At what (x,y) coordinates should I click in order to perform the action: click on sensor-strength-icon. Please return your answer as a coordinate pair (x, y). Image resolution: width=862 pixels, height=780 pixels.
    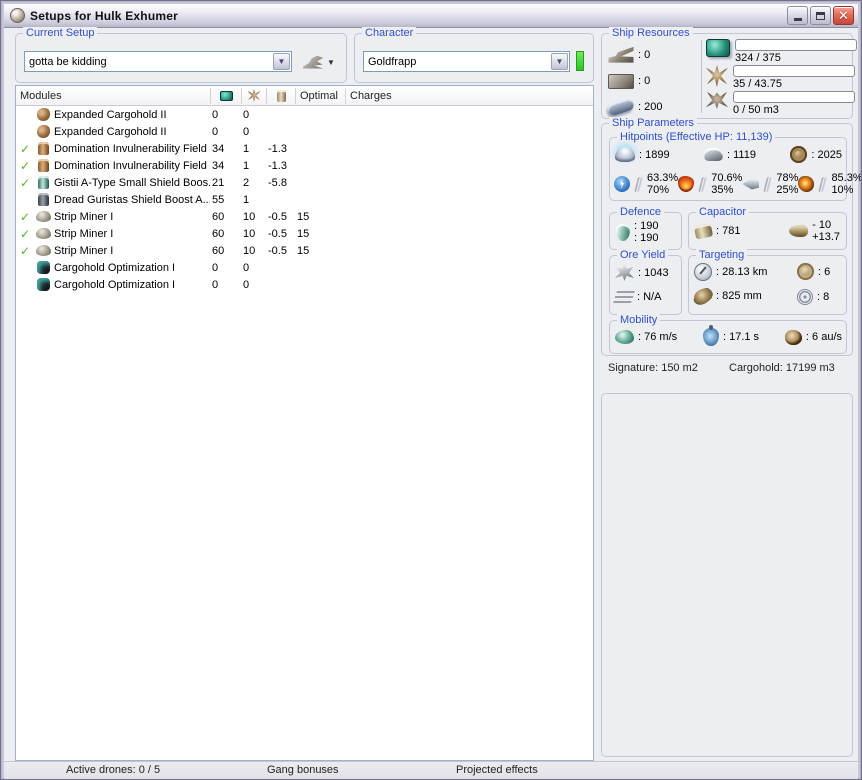
    Looking at the image, I should click on (805, 297).